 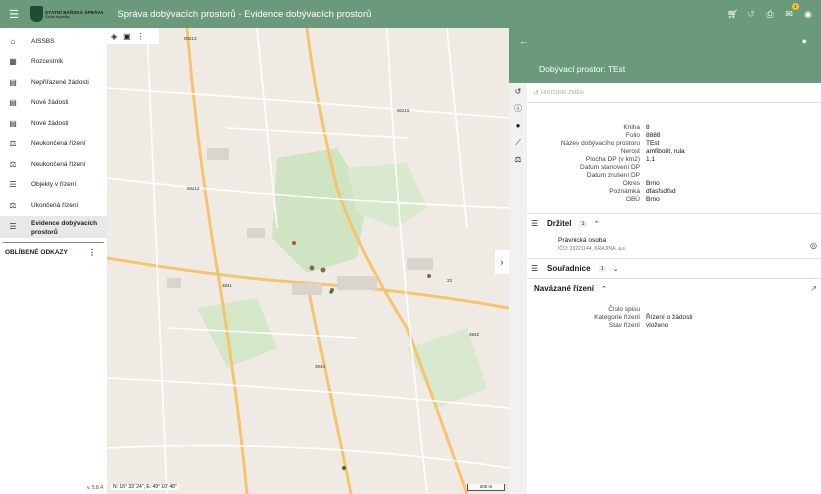 I want to click on print-icon: ⎙, so click(x=770, y=14).